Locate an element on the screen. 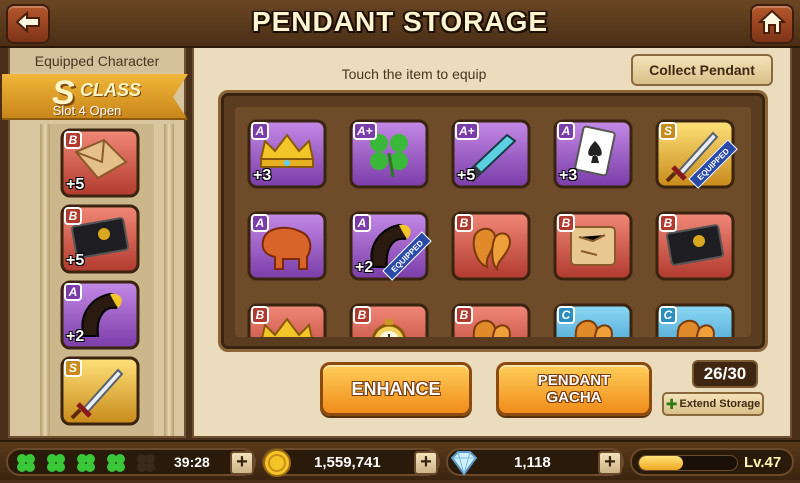 The image size is (800, 483). add-gem-button: + is located at coordinates (610, 463).